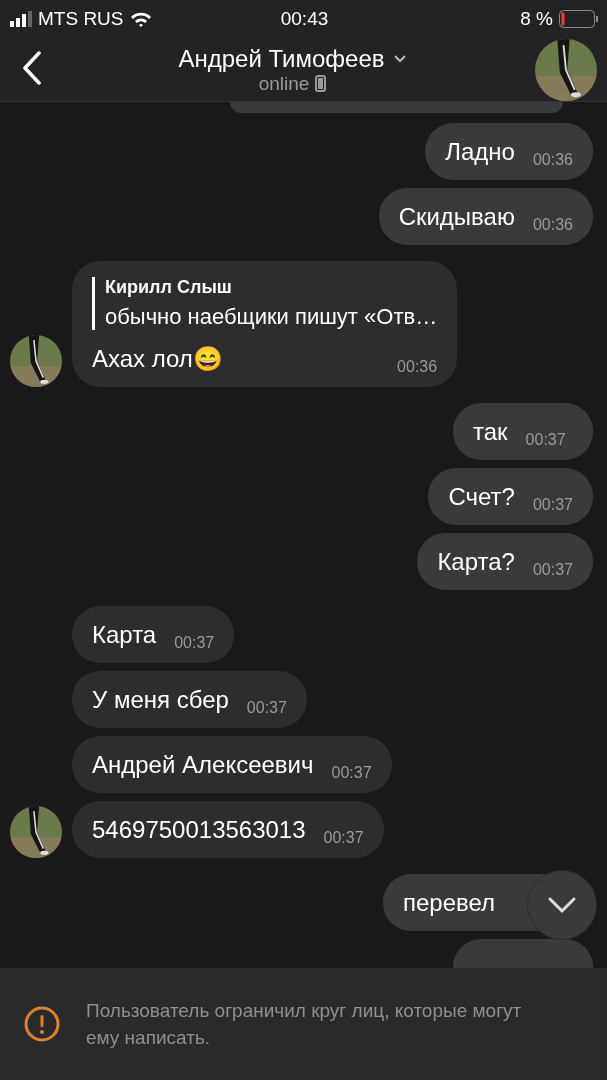  I want to click on contact-name: Андрей Тимофеев, so click(281, 58).